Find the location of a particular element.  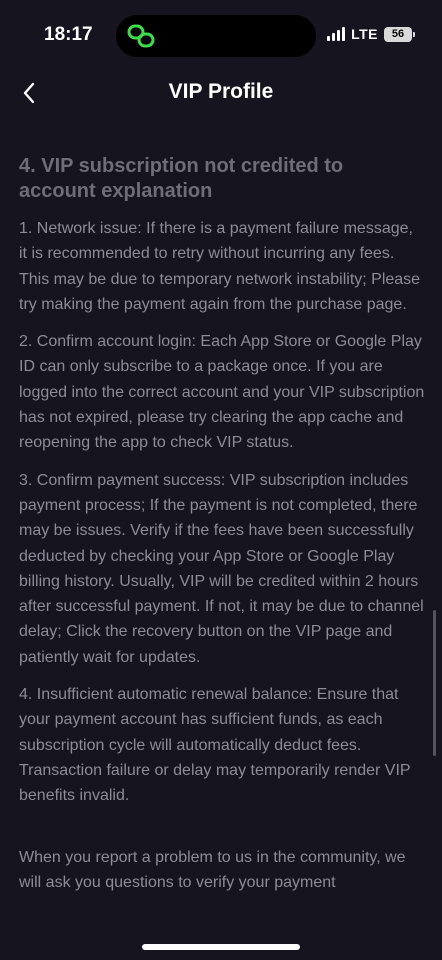

signal-icon is located at coordinates (336, 34).